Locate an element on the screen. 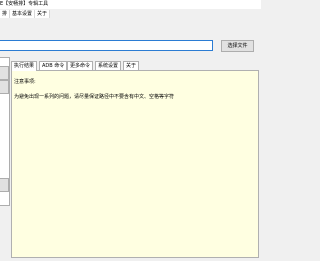  menu-bar: 排 基本设置 关于 is located at coordinates (130, 14).